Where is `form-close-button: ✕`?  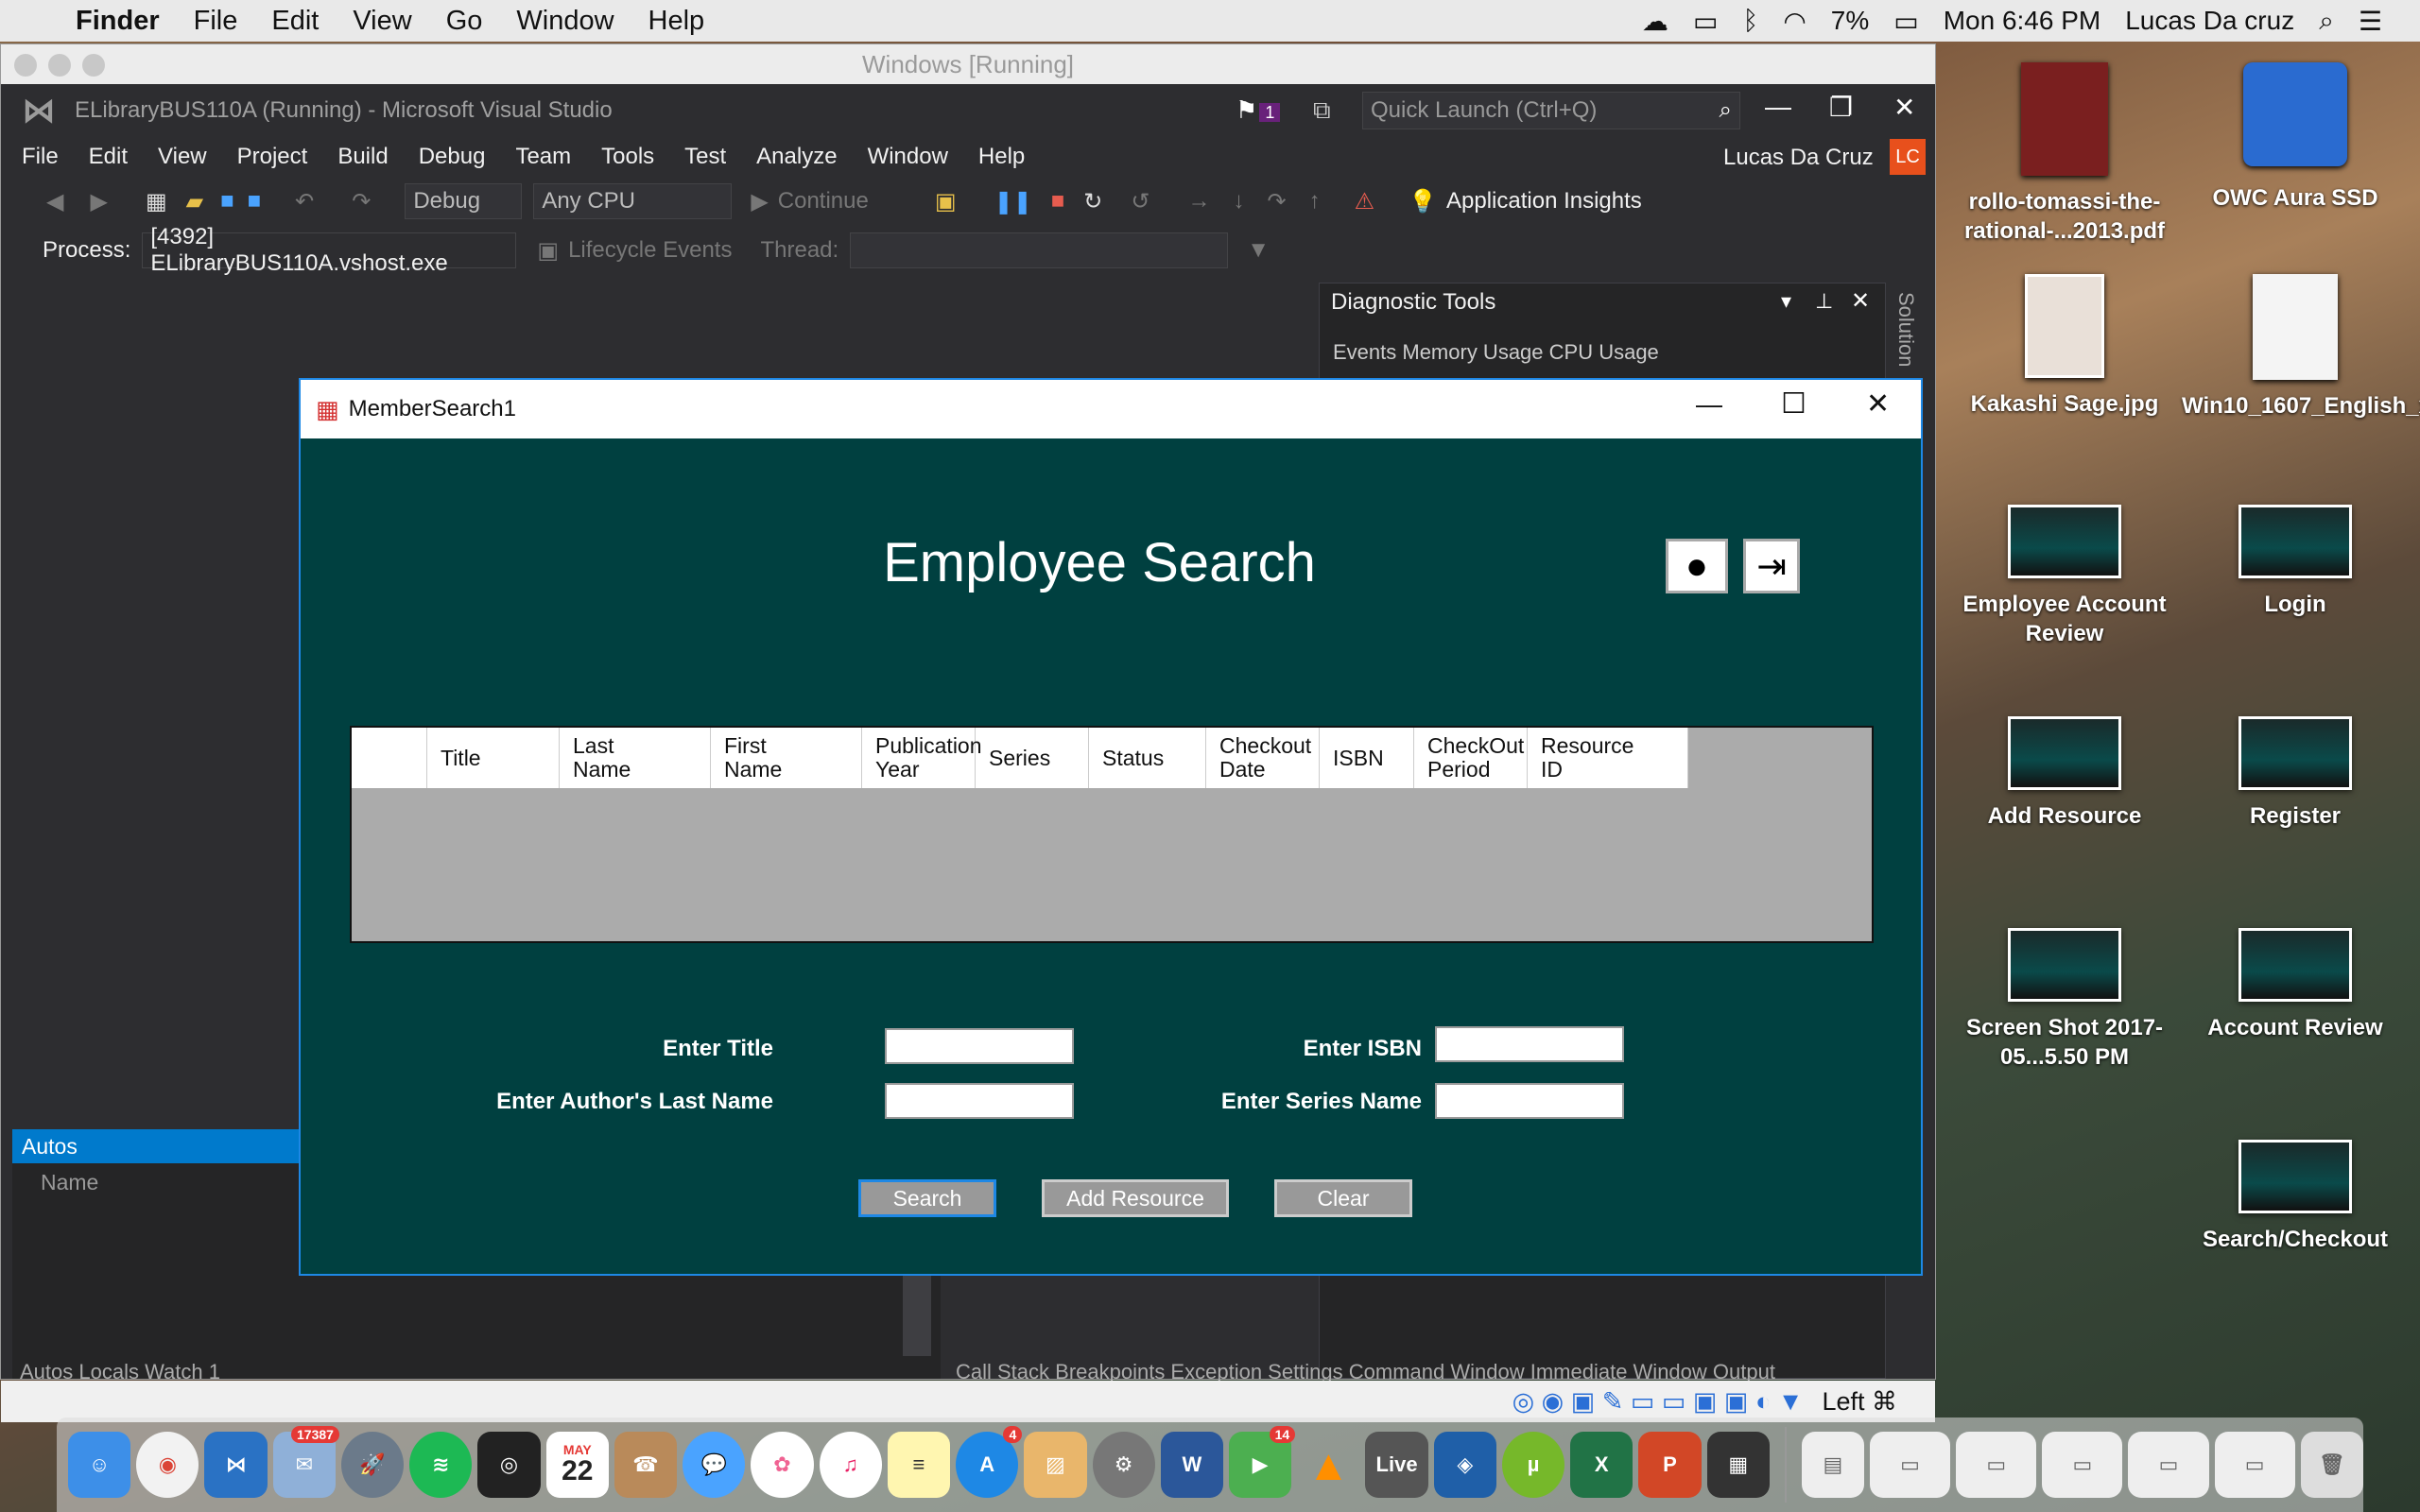
form-close-button: ✕ is located at coordinates (1878, 404).